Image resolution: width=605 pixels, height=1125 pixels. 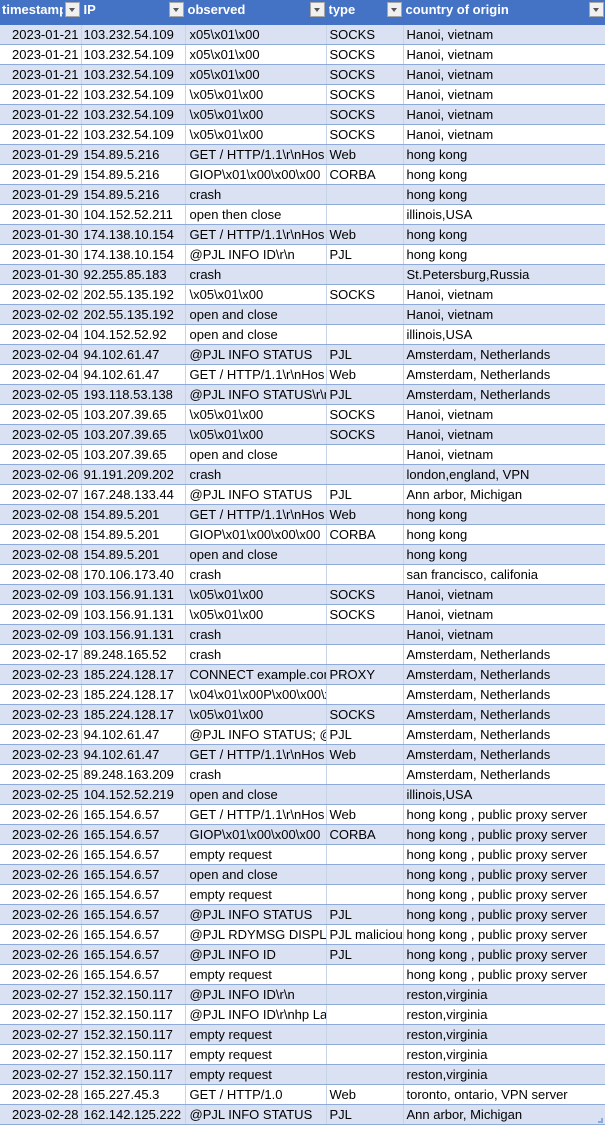 What do you see at coordinates (133, 514) in the screenshot?
I see `cell-ip: 154.89.5.201` at bounding box center [133, 514].